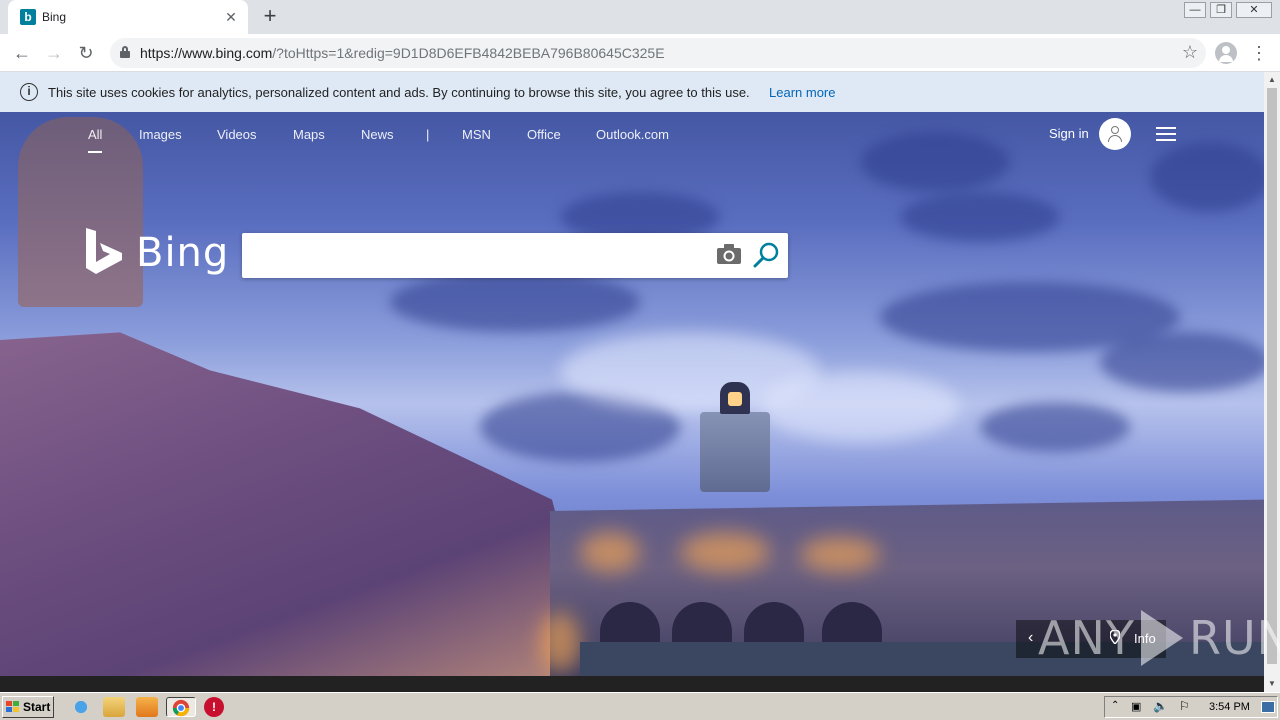  I want to click on scroll-up-icon: ▲, so click(1272, 80).